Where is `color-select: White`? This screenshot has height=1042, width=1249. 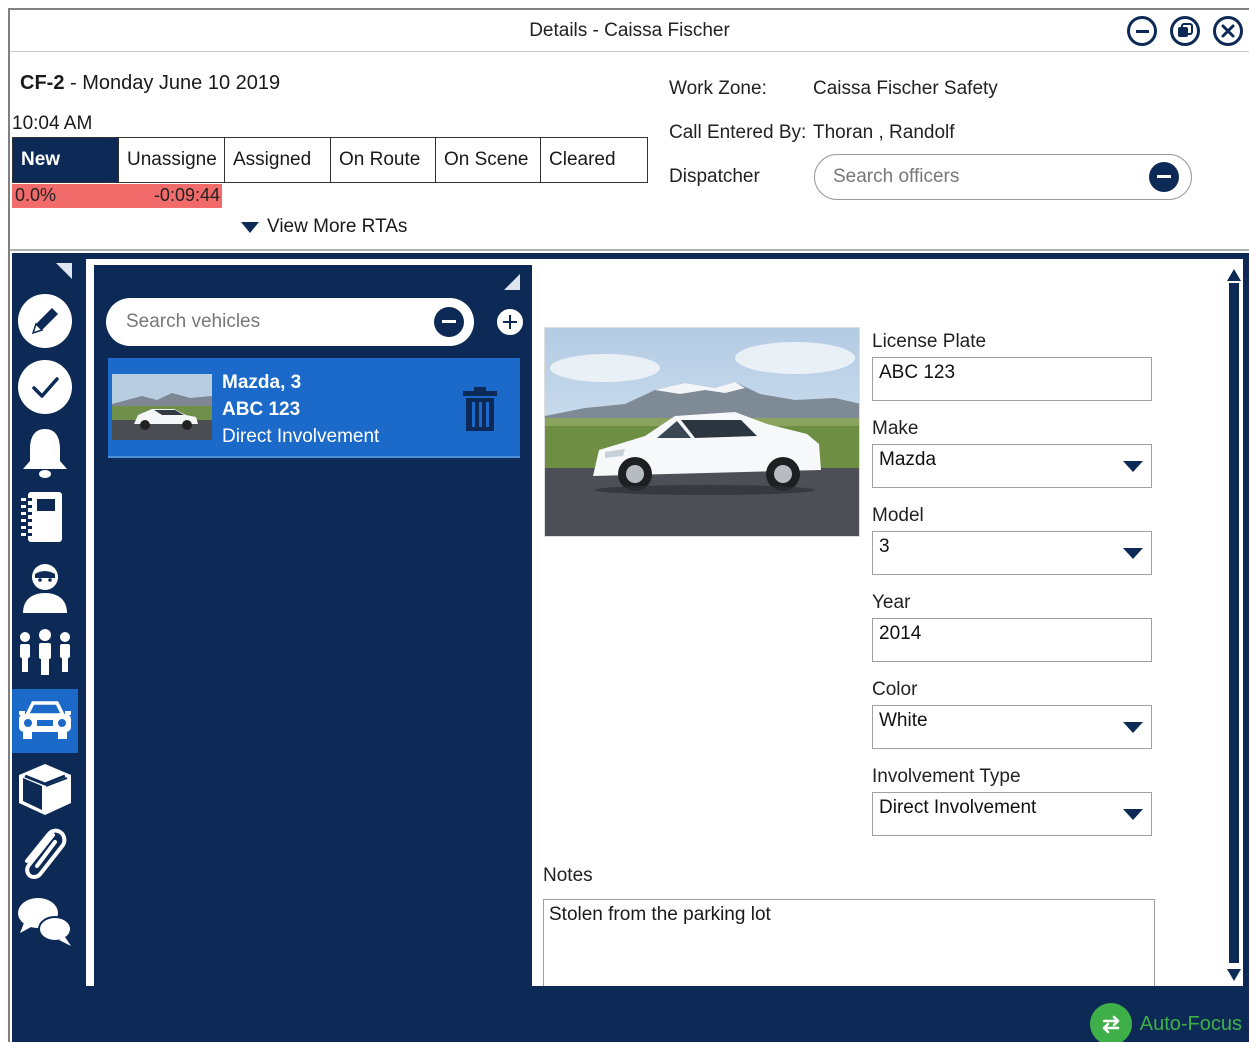 color-select: White is located at coordinates (1012, 727).